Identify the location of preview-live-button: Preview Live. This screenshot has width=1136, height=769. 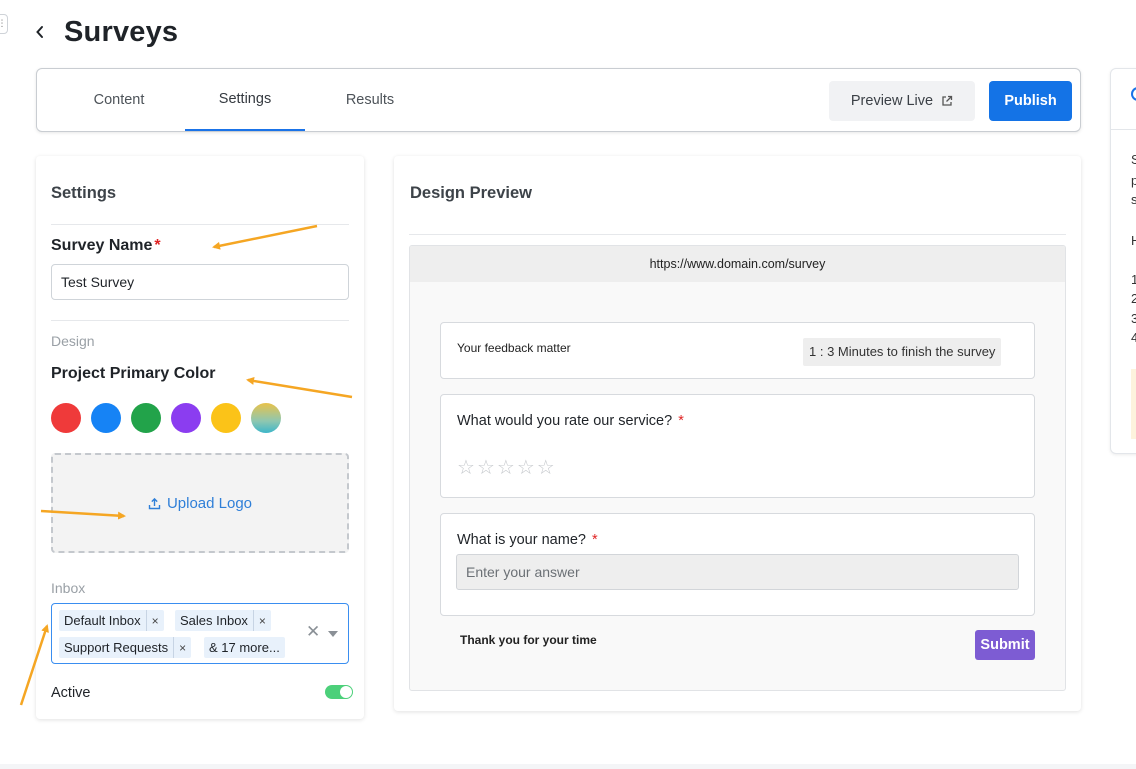
(902, 101).